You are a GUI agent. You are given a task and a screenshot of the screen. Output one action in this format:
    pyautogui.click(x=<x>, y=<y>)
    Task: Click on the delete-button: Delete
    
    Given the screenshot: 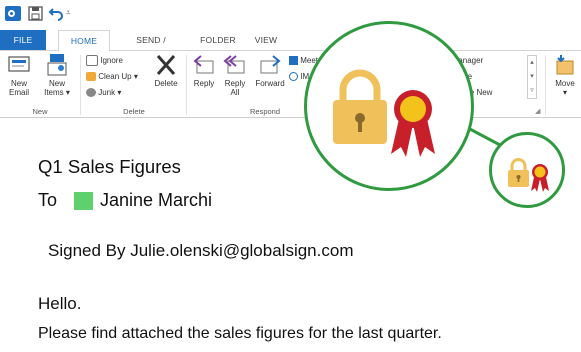 What is the action you would take?
    pyautogui.click(x=166, y=70)
    